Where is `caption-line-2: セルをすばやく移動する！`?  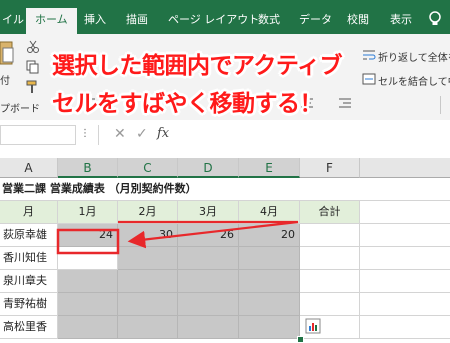 caption-line-2: セルをすばやく移動する！ is located at coordinates (187, 104).